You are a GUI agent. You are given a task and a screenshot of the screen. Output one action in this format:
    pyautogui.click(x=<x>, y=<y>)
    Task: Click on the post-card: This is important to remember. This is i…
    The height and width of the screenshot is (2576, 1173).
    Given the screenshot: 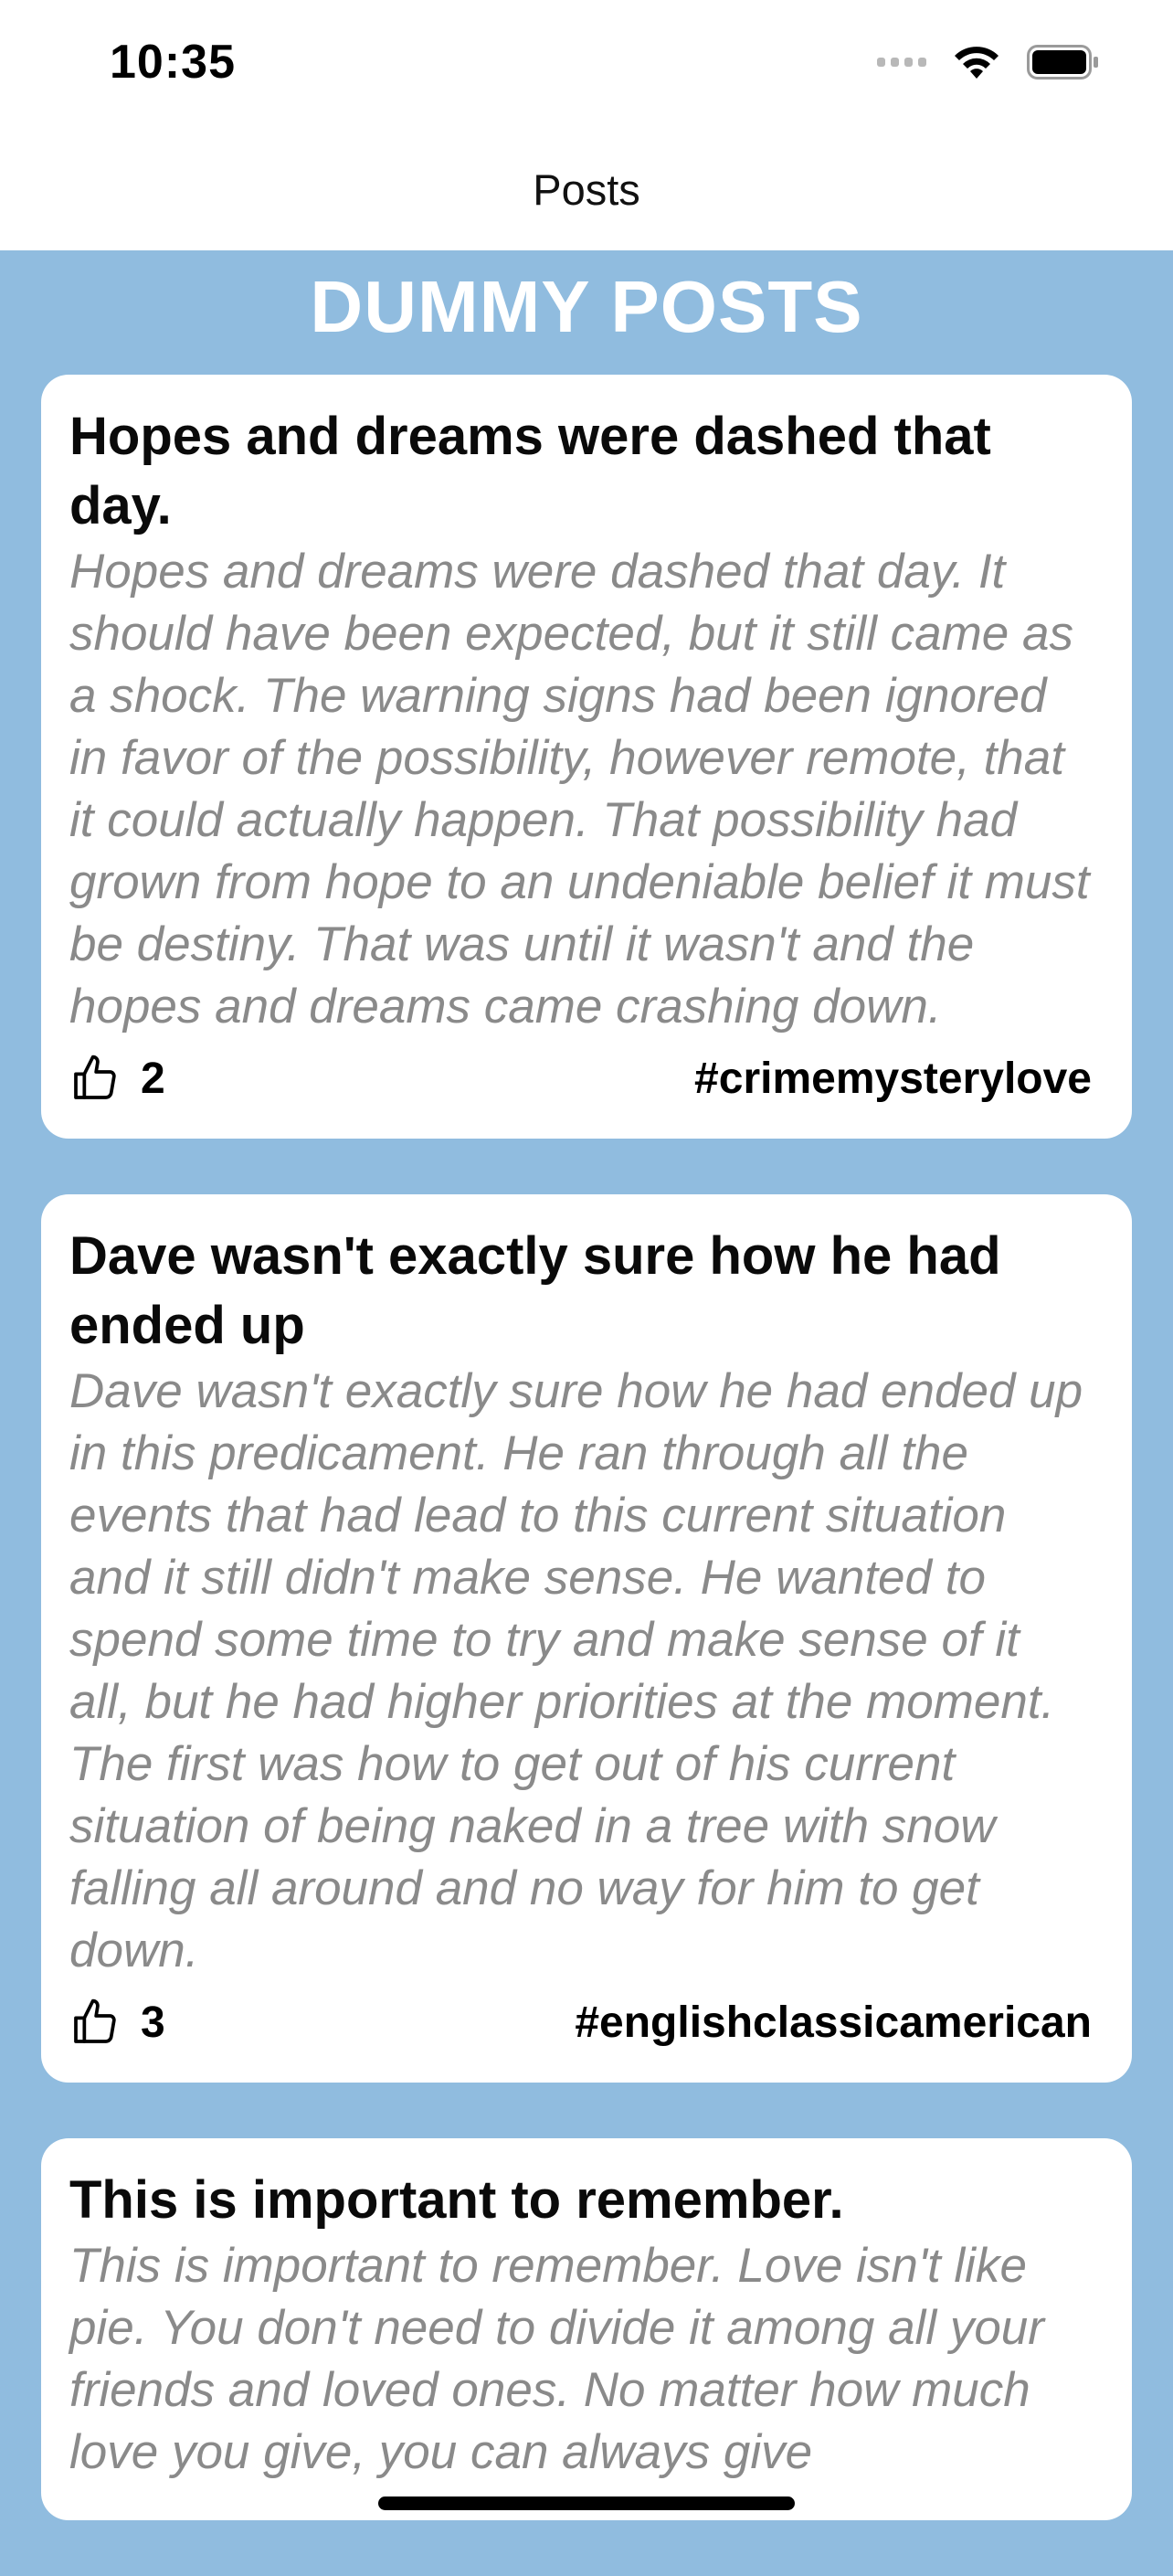 What is the action you would take?
    pyautogui.click(x=586, y=2329)
    